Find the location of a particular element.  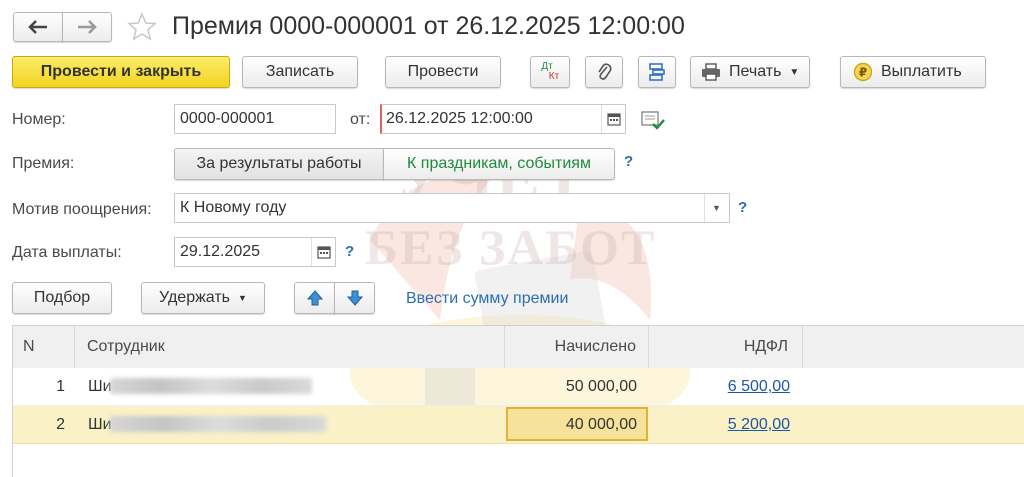

bonus-help-icon: ? is located at coordinates (628, 161).